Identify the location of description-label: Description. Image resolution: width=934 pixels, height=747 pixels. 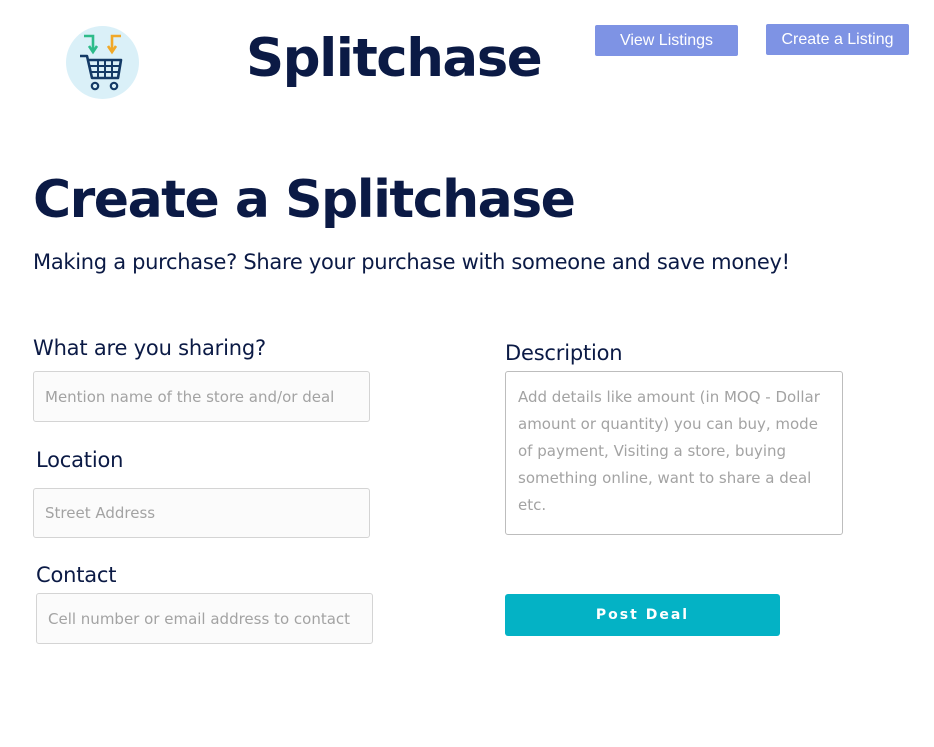
(564, 353).